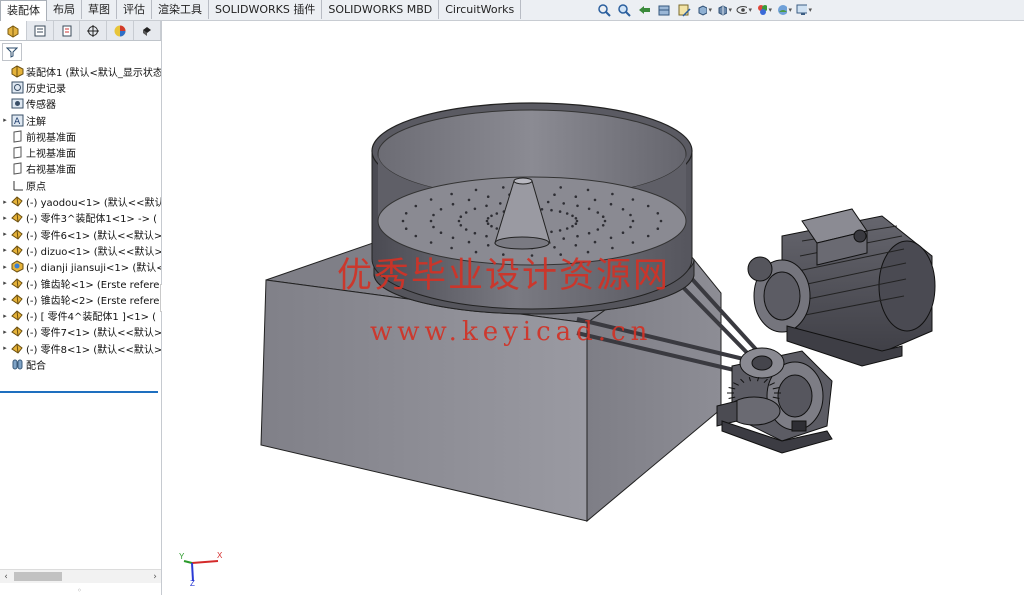  I want to click on zoom-to-fit-icon, so click(604, 10).